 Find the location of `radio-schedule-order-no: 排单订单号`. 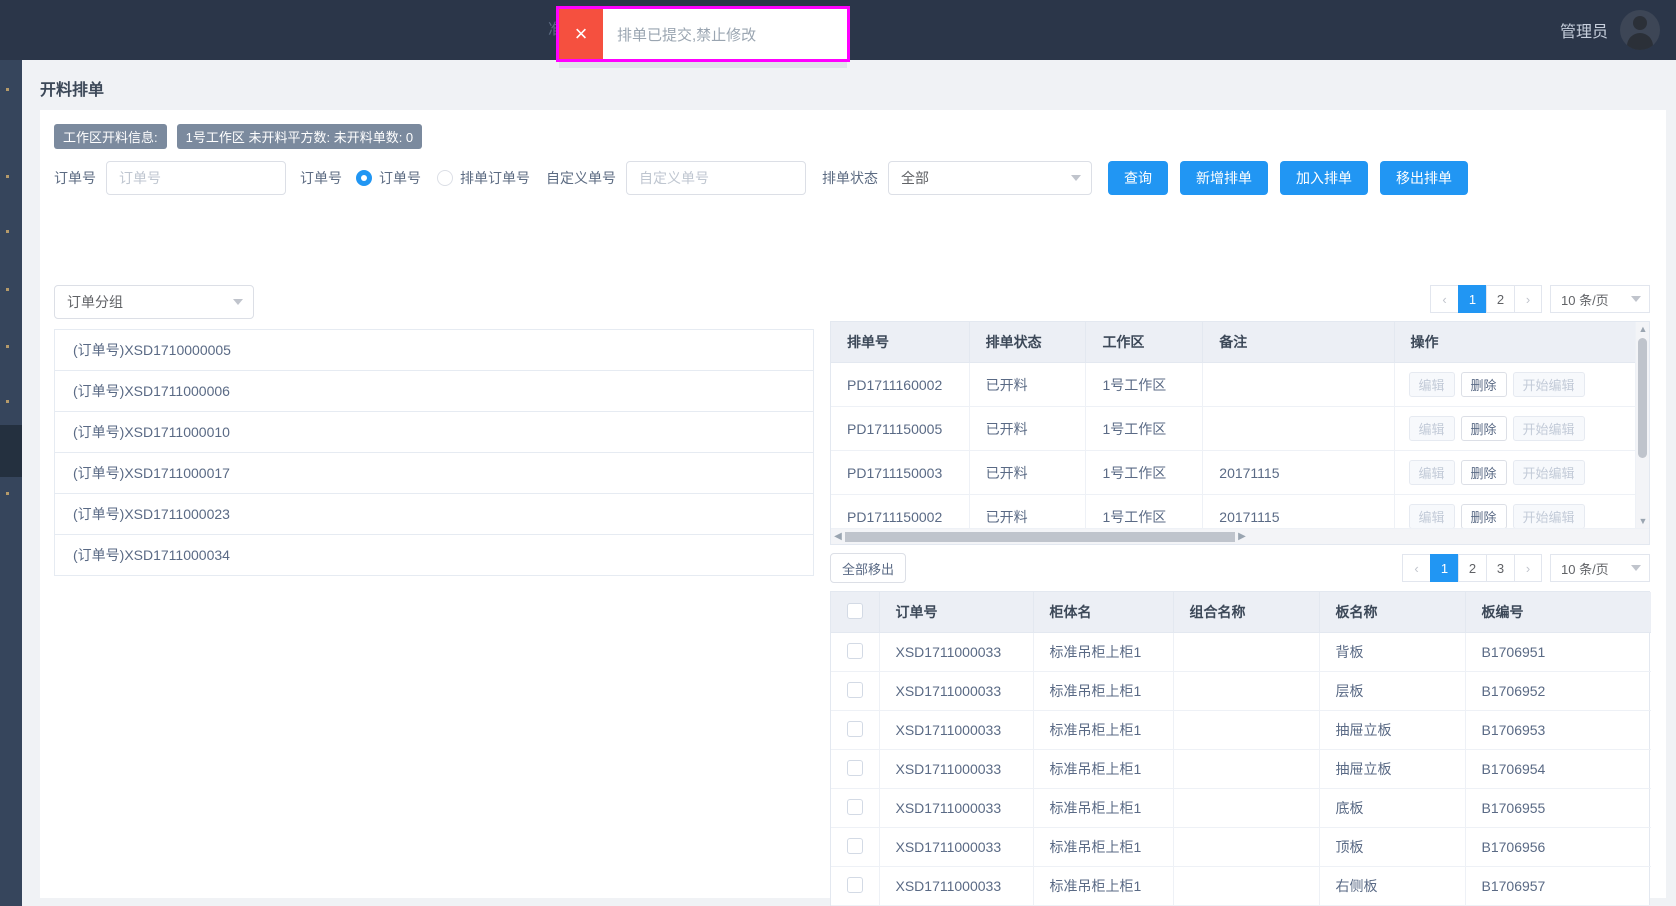

radio-schedule-order-no: 排单订单号 is located at coordinates (483, 178).